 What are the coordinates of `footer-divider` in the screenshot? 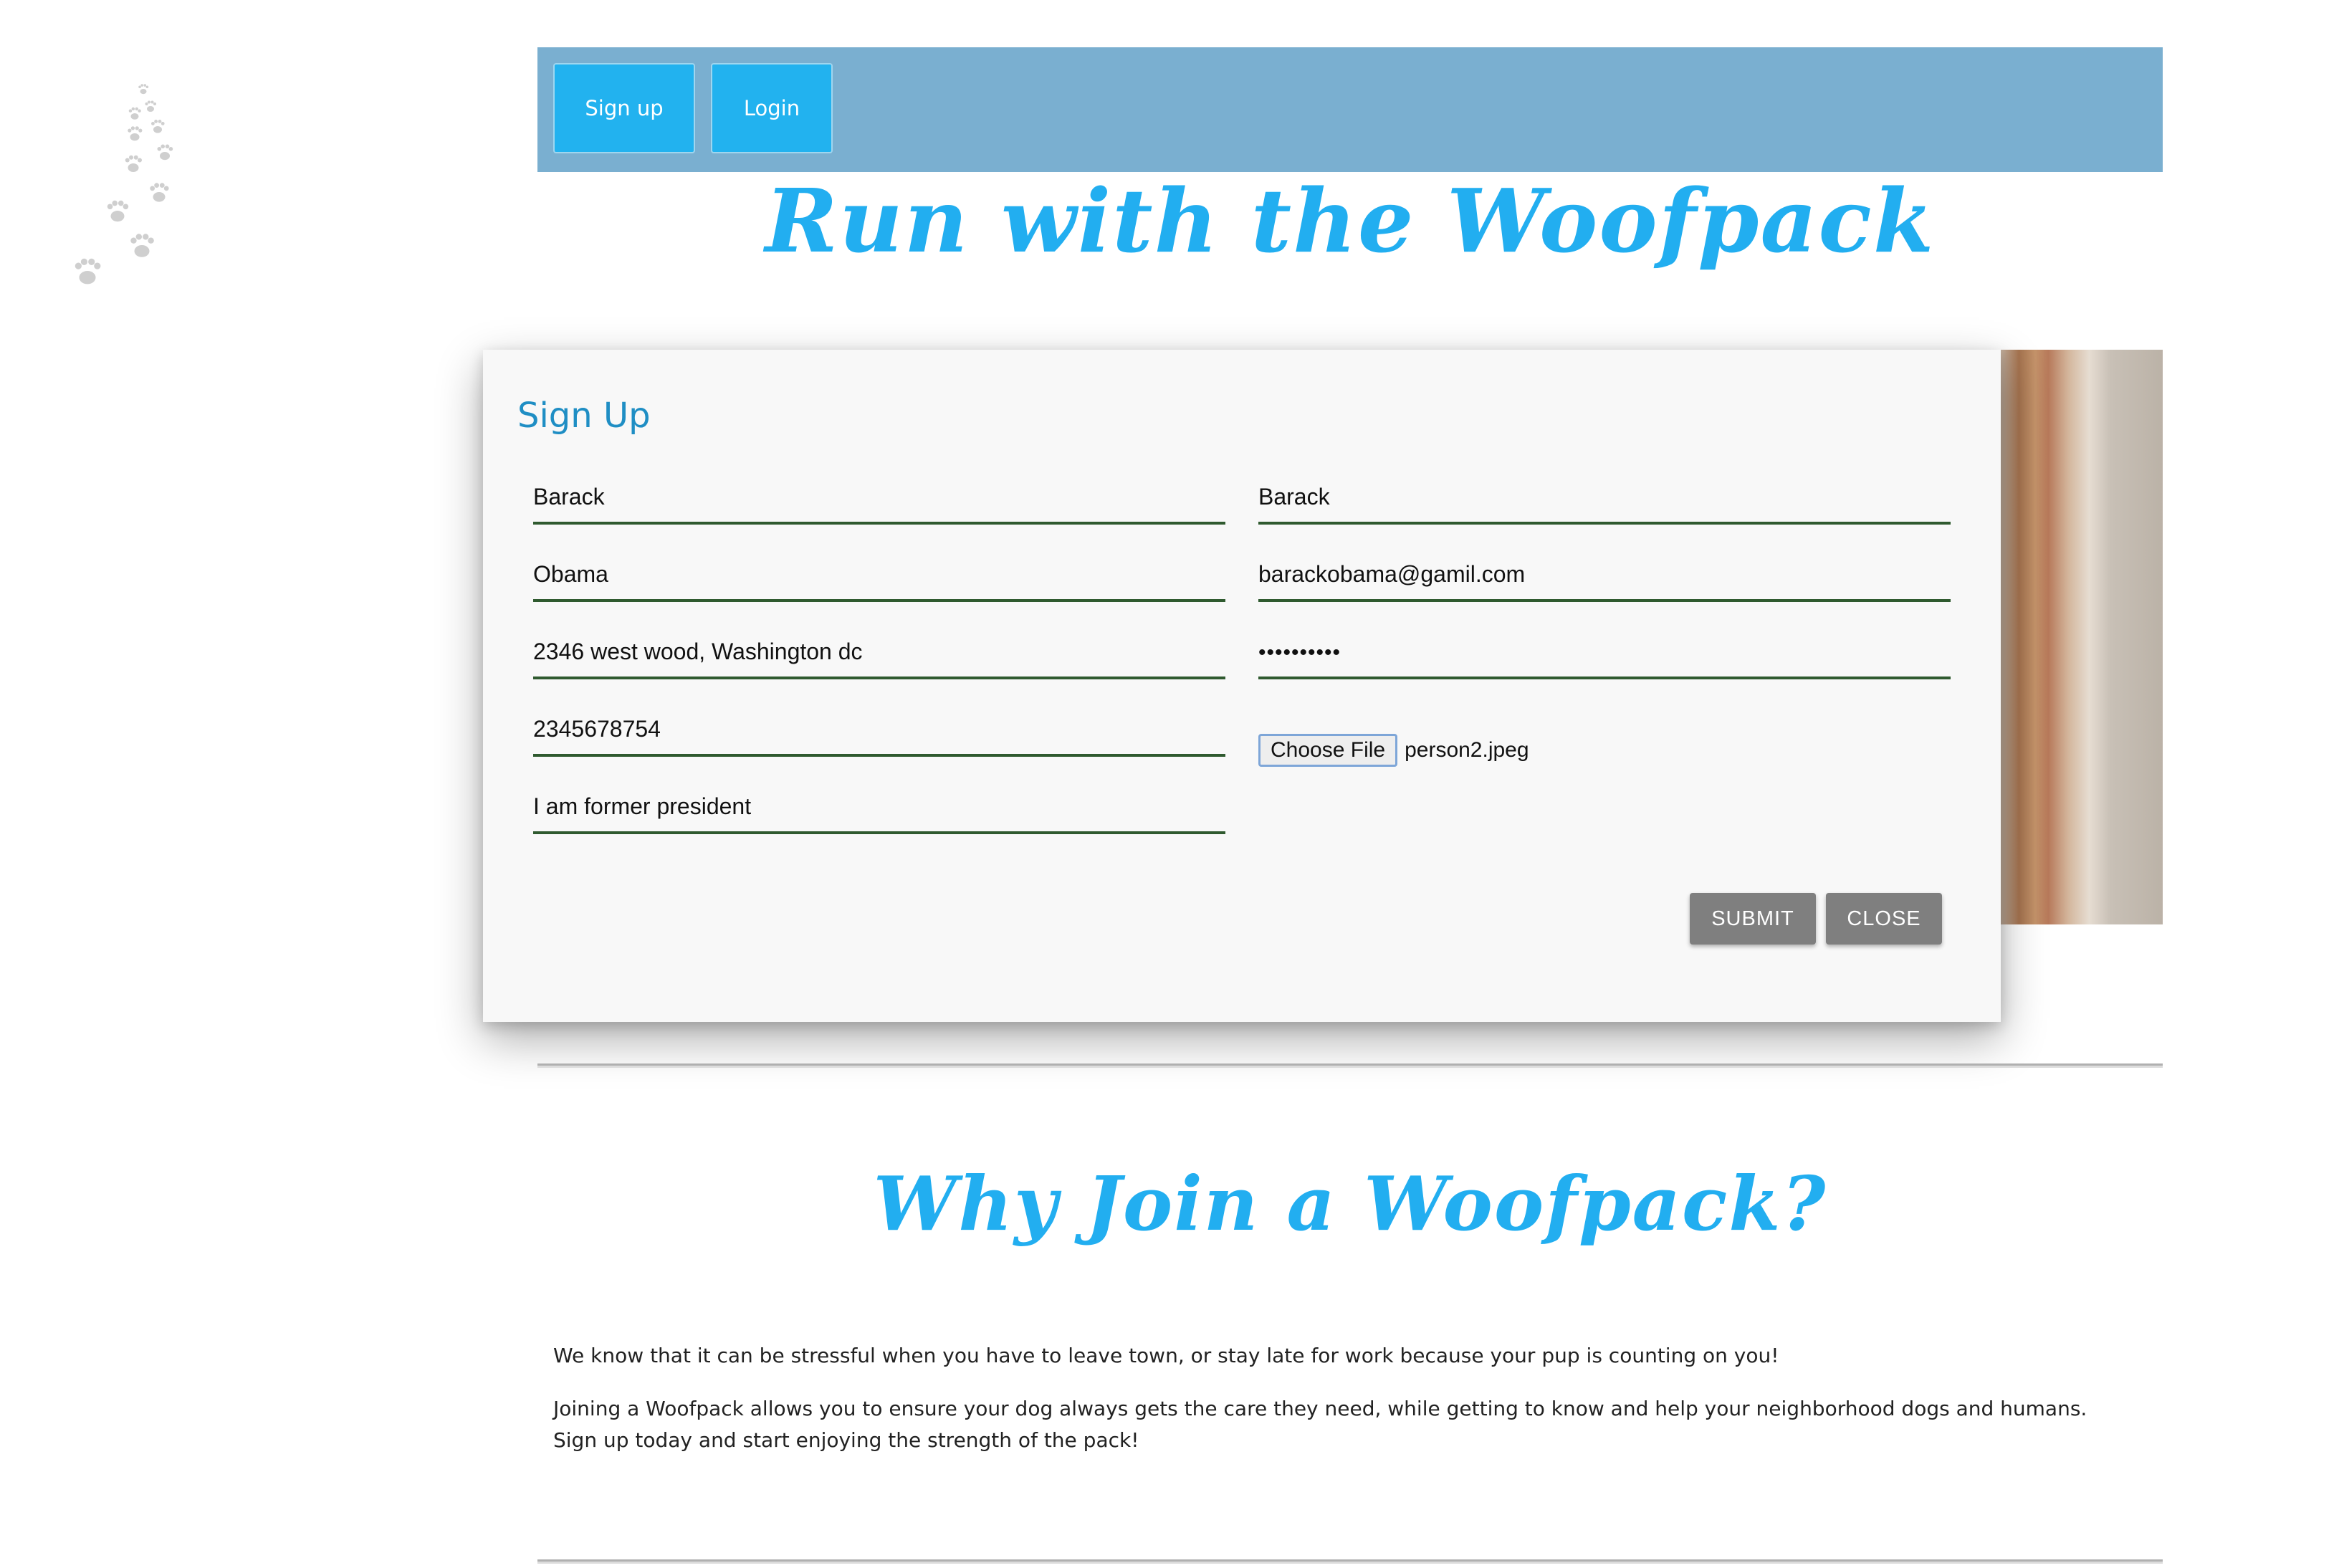 It's located at (1350, 1561).